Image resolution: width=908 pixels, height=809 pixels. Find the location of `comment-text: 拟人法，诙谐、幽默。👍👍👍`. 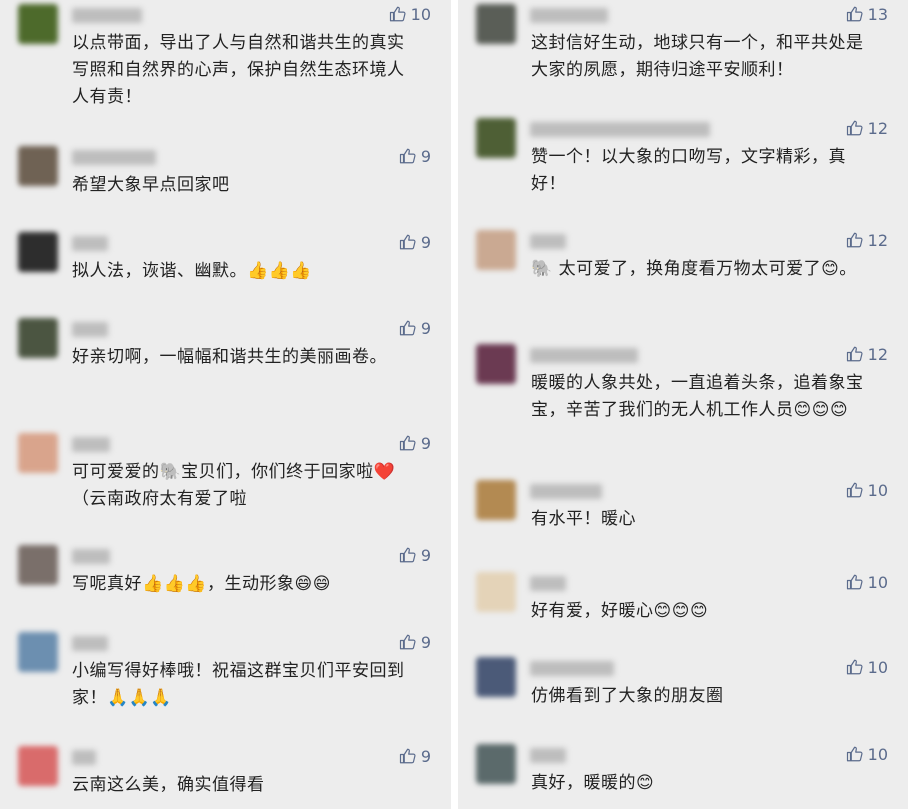

comment-text: 拟人法，诙谐、幽默。👍👍👍 is located at coordinates (192, 271).